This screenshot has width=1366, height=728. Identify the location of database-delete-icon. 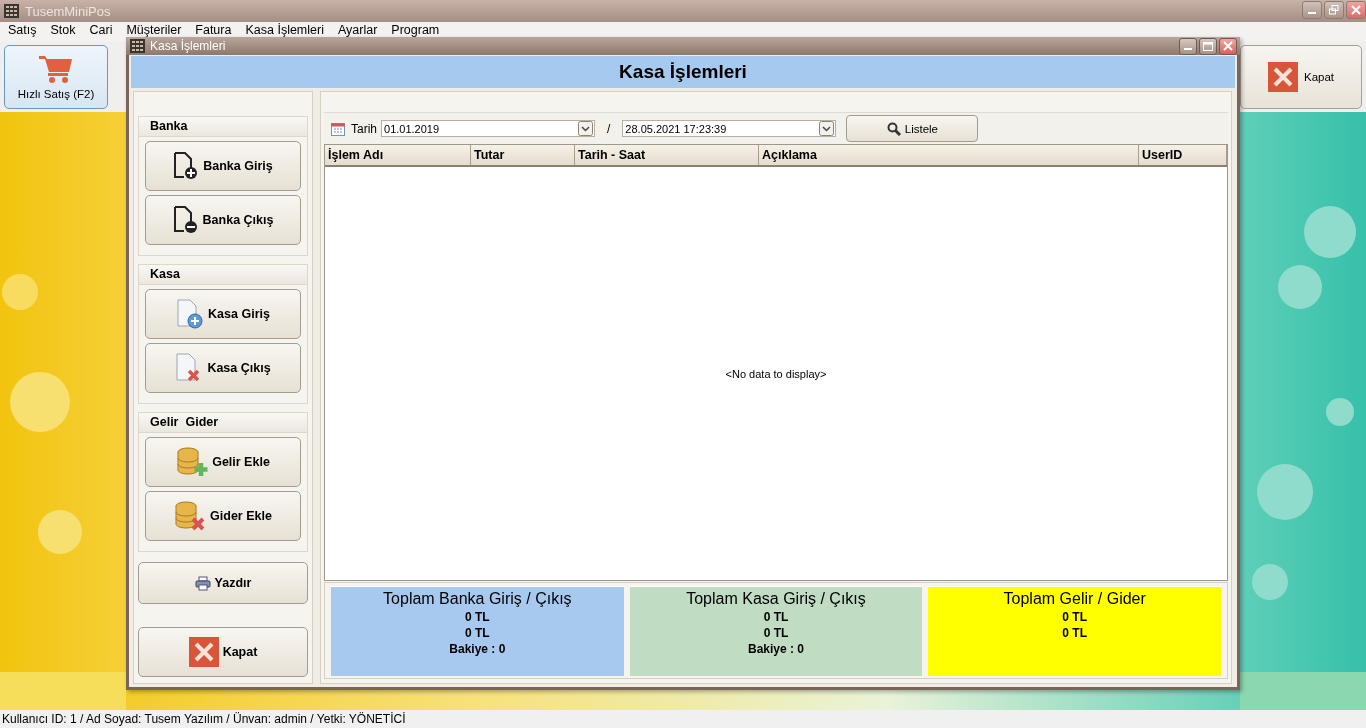
(190, 516).